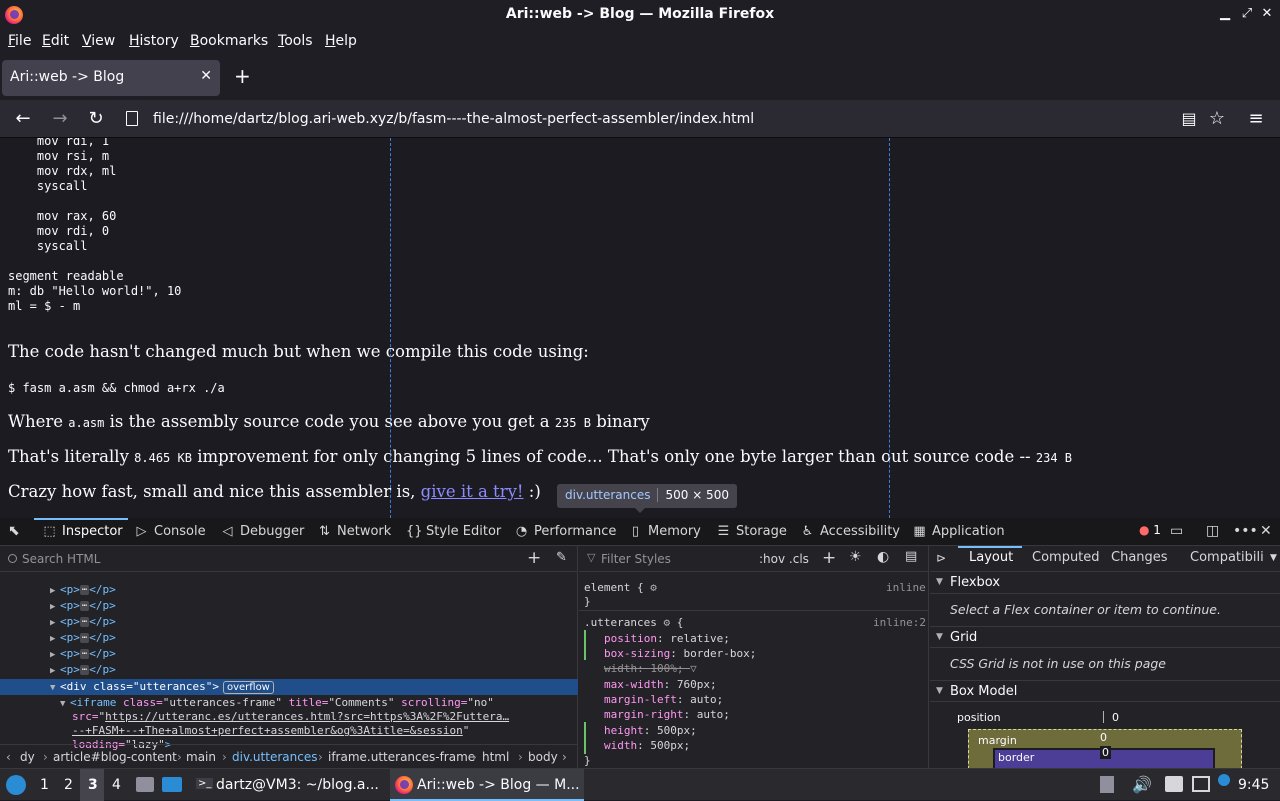 The height and width of the screenshot is (801, 1280). What do you see at coordinates (753, 559) in the screenshot?
I see `filter-styles-bar: ▽ Filter Styles :hov .cls + ☀ ◐ ▤` at bounding box center [753, 559].